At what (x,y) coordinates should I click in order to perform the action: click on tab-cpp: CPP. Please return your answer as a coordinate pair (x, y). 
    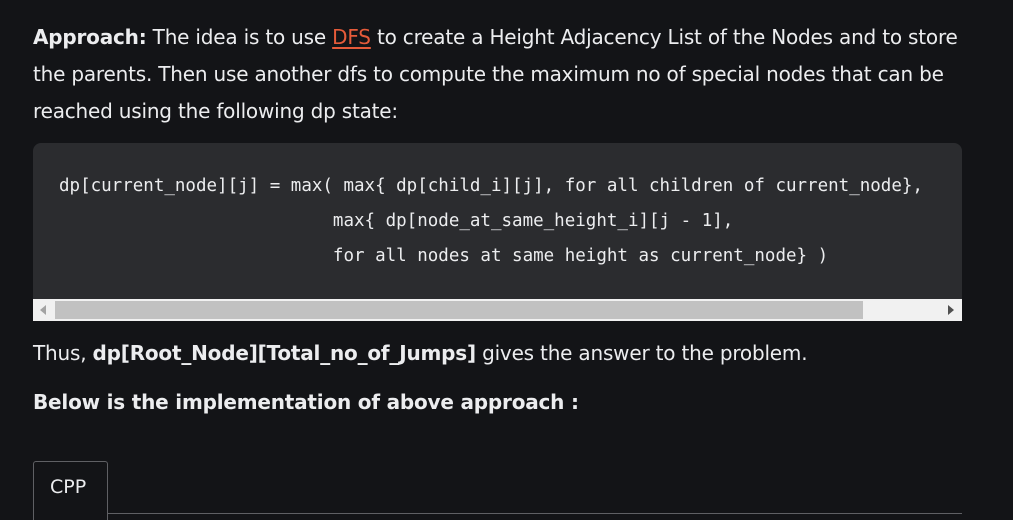
    Looking at the image, I should click on (70, 490).